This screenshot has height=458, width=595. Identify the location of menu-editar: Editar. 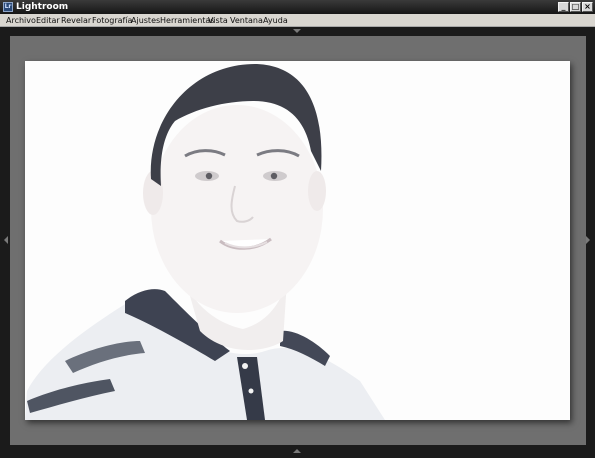
(48, 20).